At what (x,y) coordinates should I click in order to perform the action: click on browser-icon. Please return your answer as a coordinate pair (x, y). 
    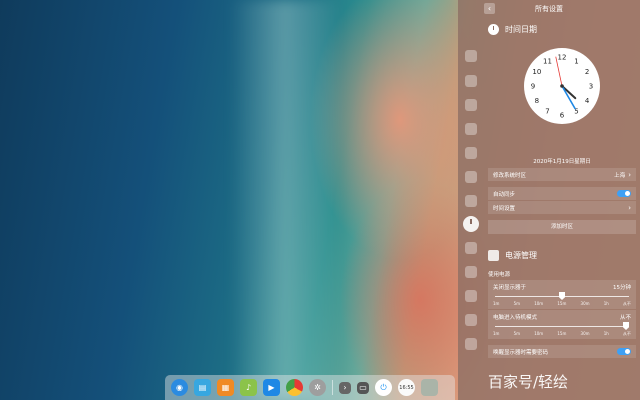
    Looking at the image, I should click on (294, 387).